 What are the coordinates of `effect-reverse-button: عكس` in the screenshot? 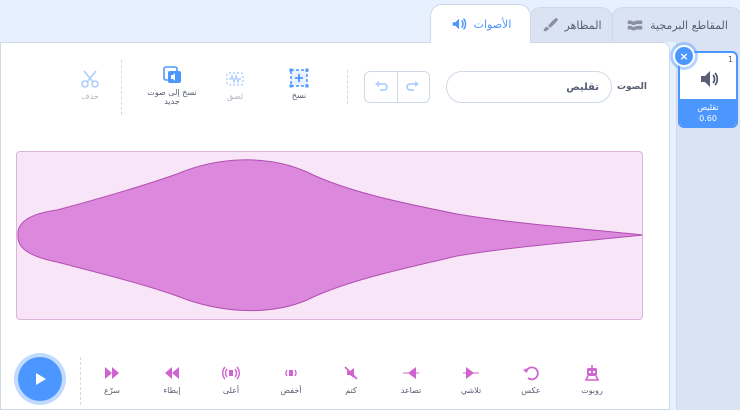 It's located at (531, 379).